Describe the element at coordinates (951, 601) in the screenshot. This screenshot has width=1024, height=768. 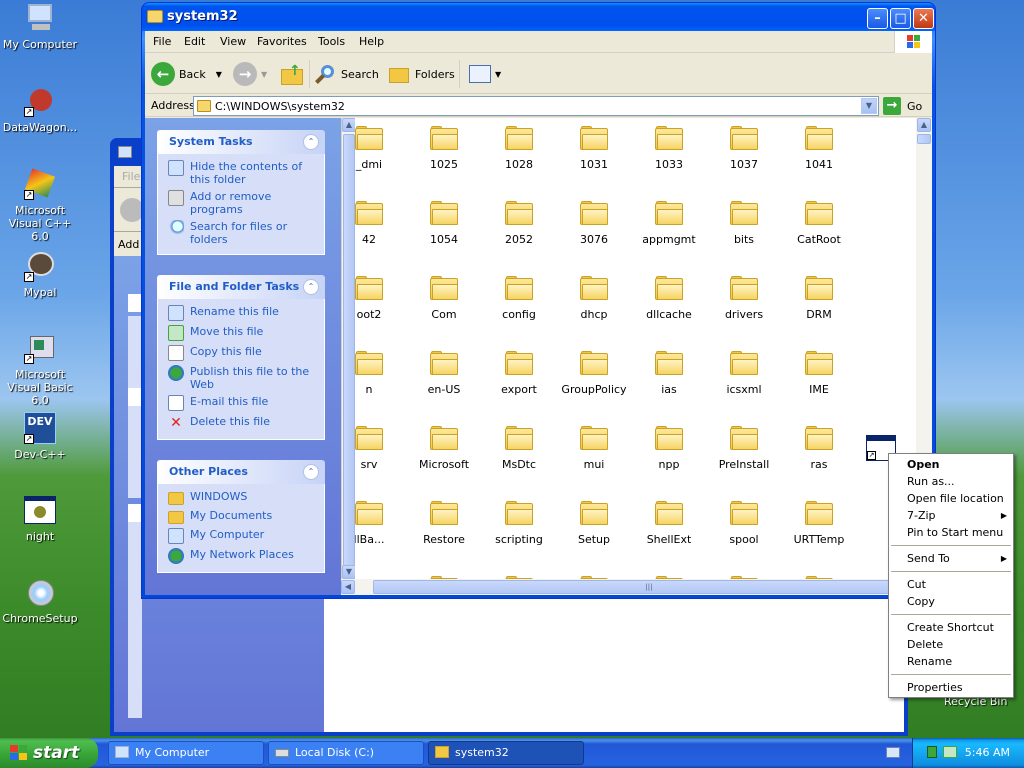
I see `context-menu-item-copy: Copy` at that location.